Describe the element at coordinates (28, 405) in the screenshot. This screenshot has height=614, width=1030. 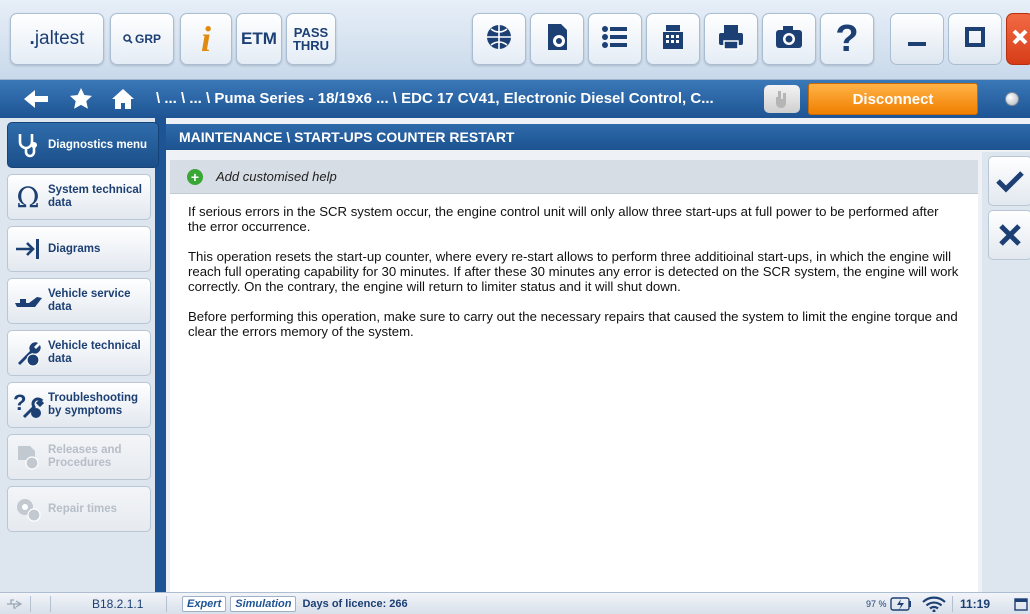
I see `question-wrench-icon: ?` at that location.